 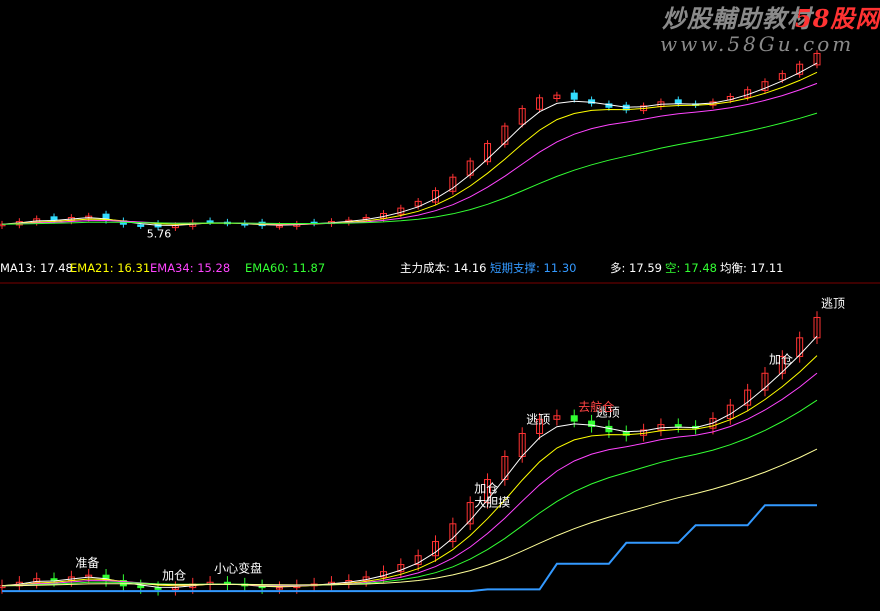 What do you see at coordinates (190, 268) in the screenshot?
I see `legend-item: EMA34: 15.28` at bounding box center [190, 268].